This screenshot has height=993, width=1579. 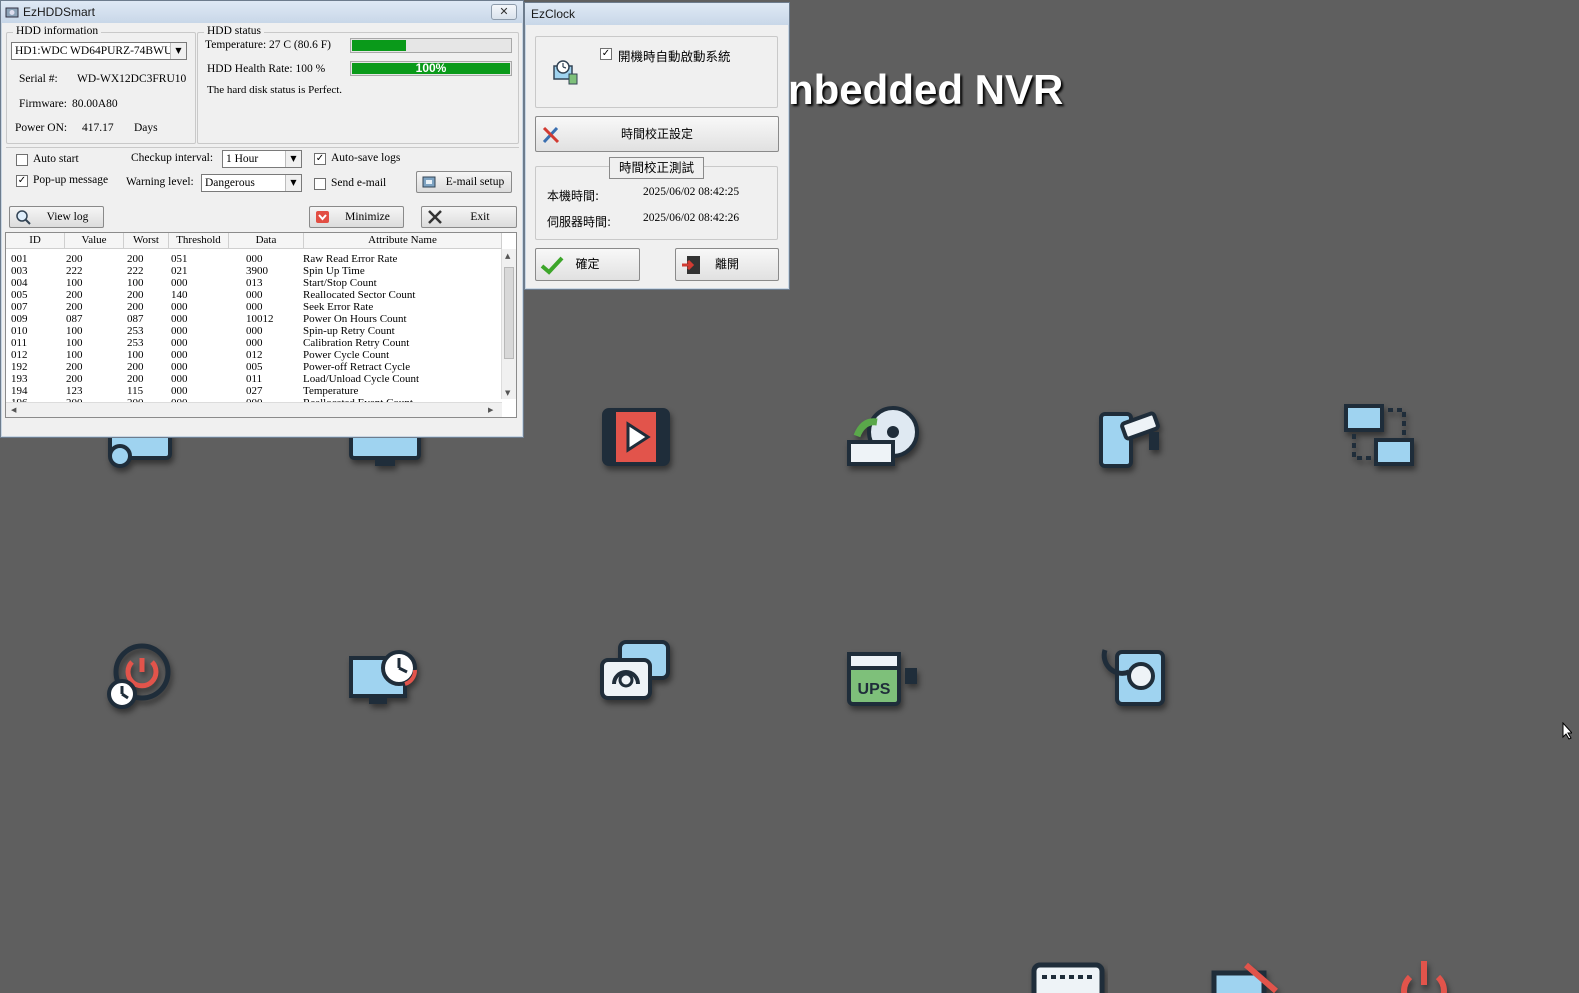 I want to click on table-row: 194 123 115 000 027 Temperature, so click(x=254, y=391).